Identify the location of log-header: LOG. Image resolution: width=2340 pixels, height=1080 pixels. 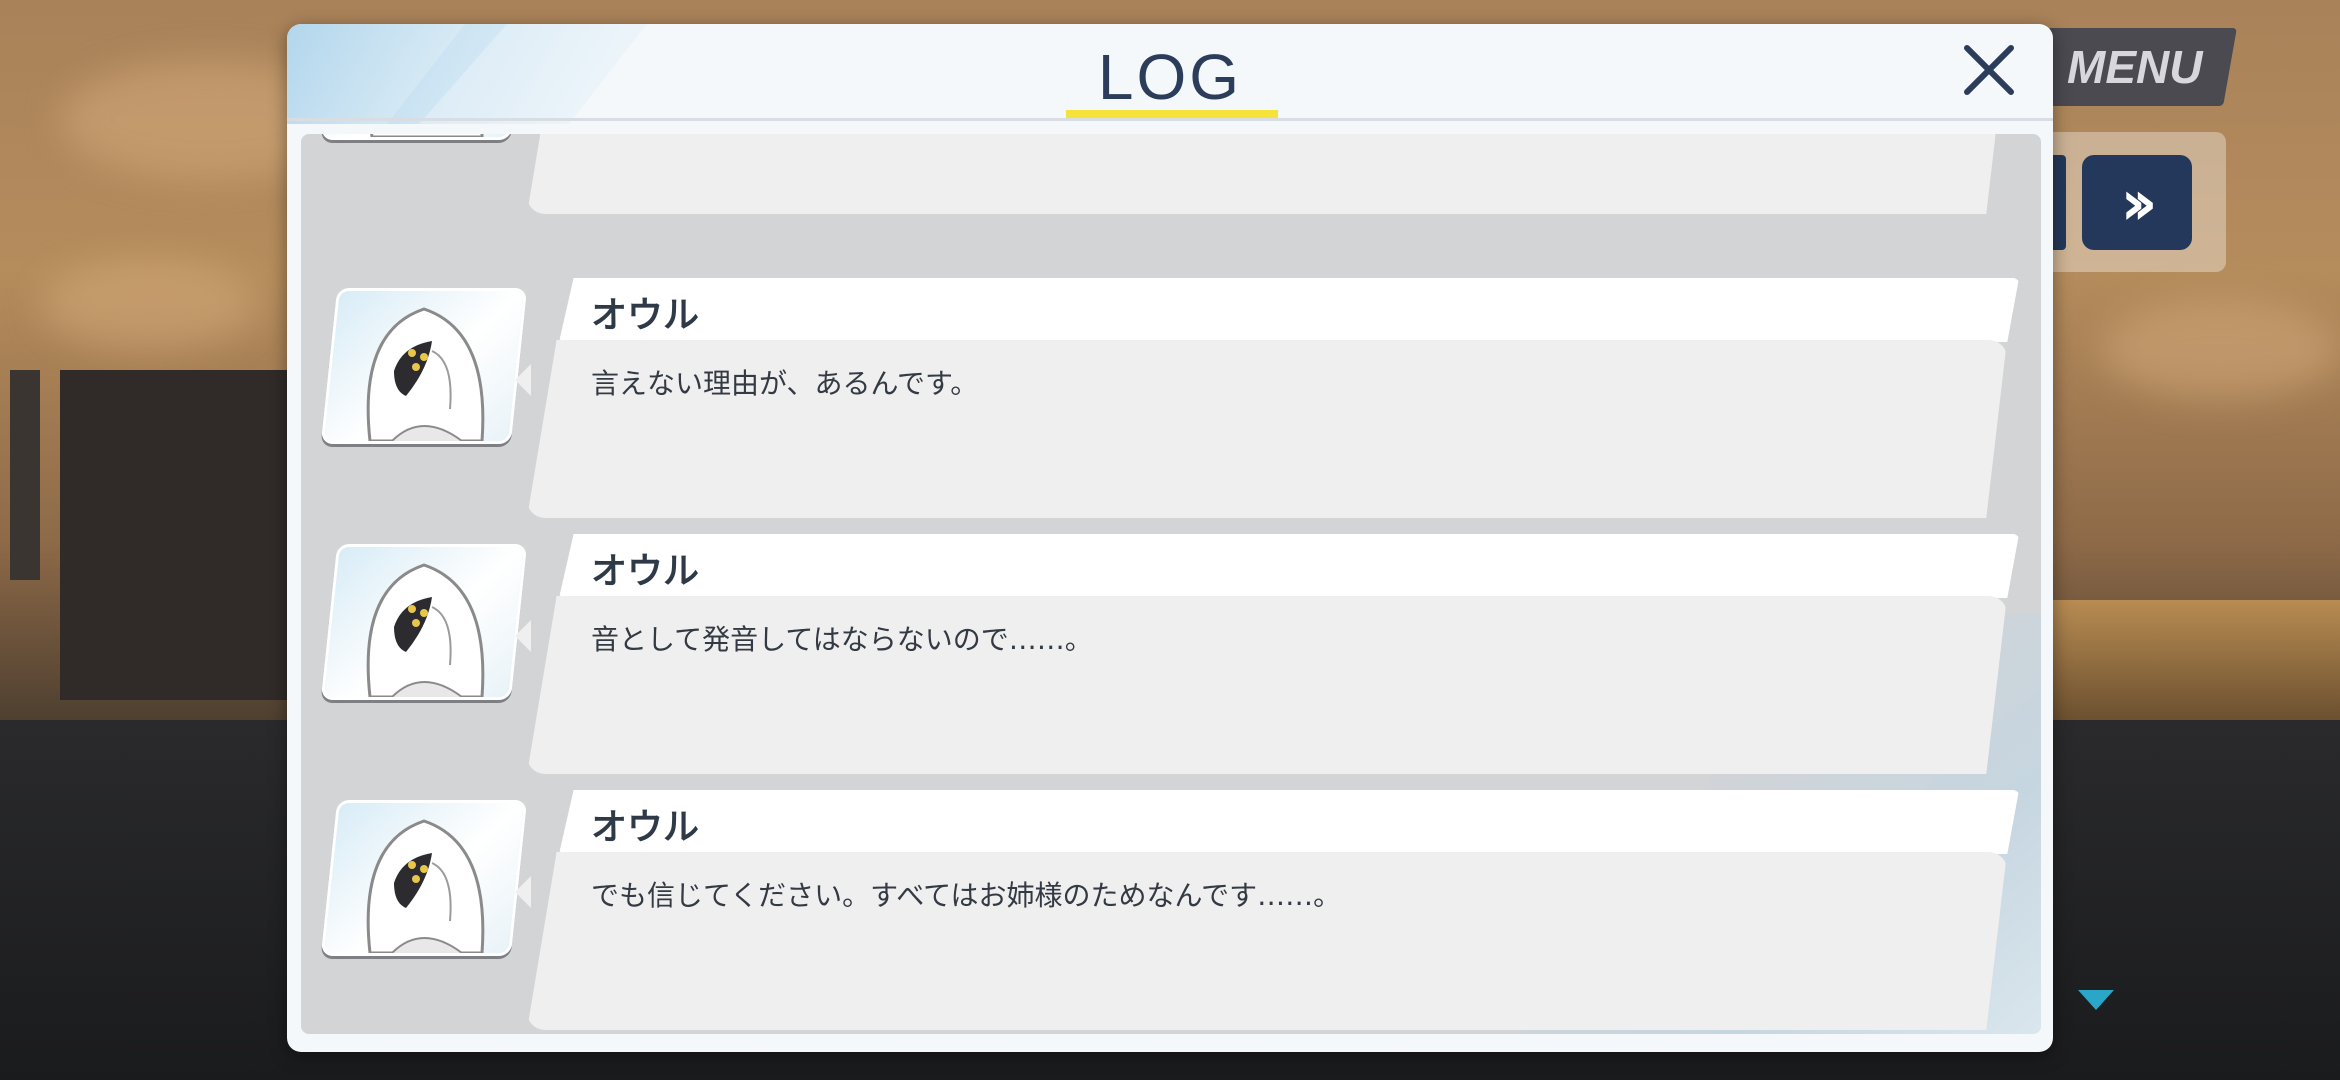
(1170, 72).